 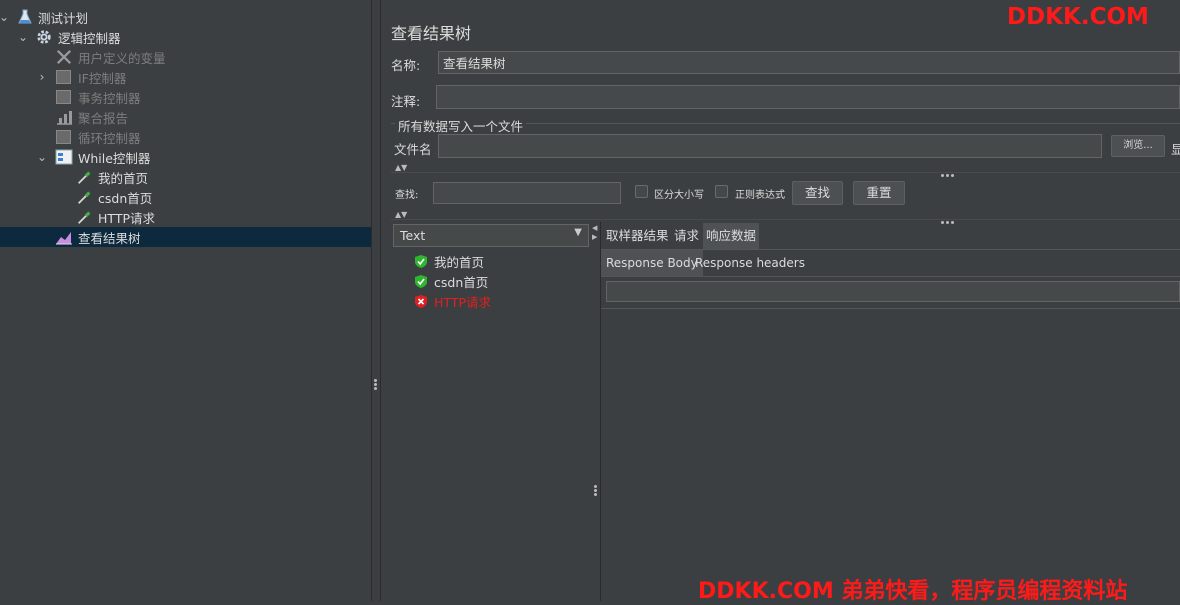 I want to click on filename-label: 文件名, so click(x=413, y=149).